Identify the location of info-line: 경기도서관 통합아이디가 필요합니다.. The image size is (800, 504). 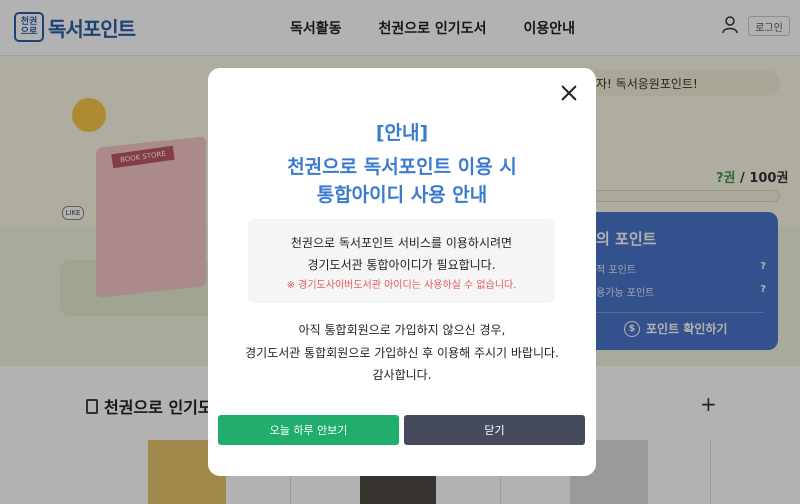
(401, 265).